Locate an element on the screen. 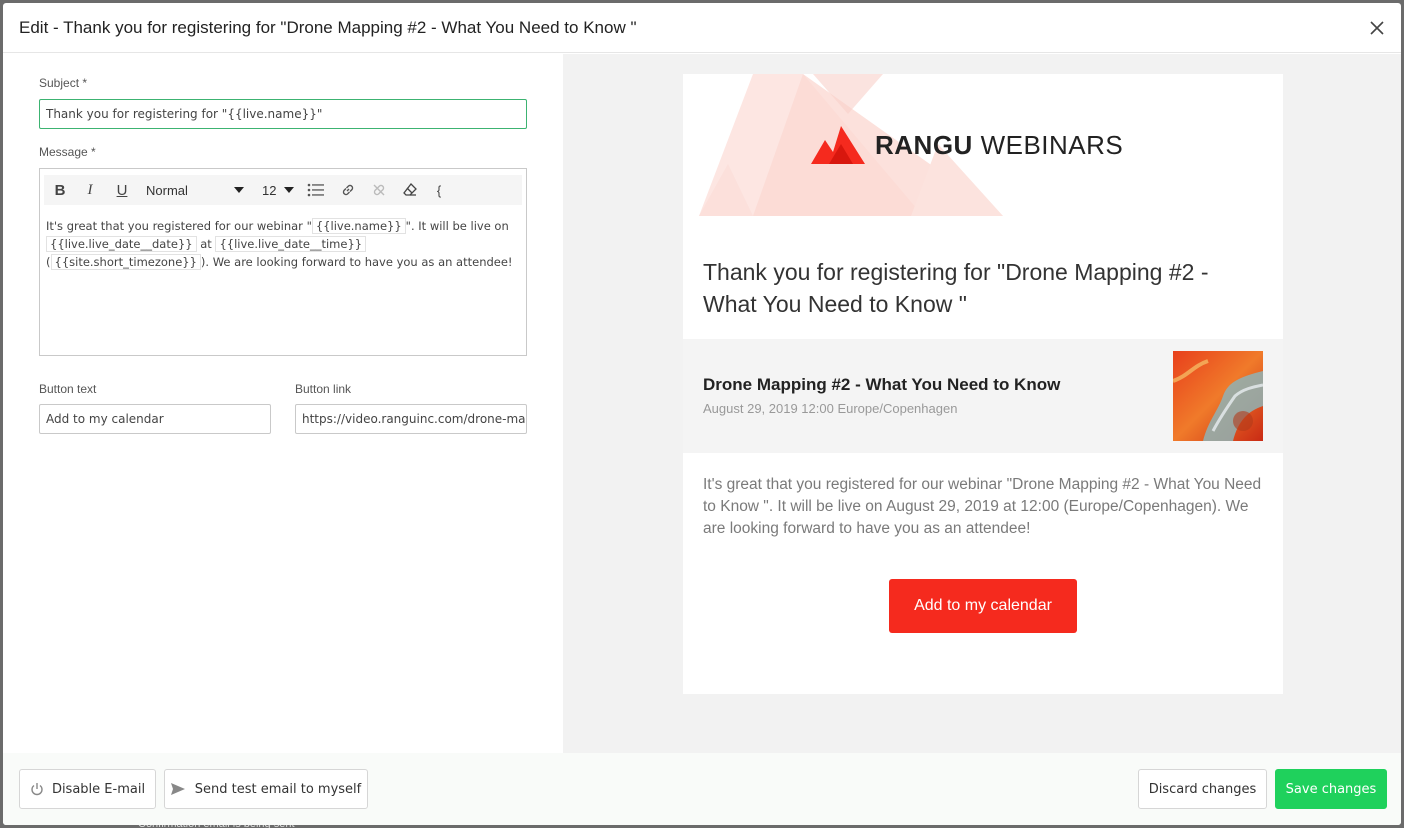 Image resolution: width=1404 pixels, height=828 pixels. send-test-email-button: Send test email to myself is located at coordinates (266, 789).